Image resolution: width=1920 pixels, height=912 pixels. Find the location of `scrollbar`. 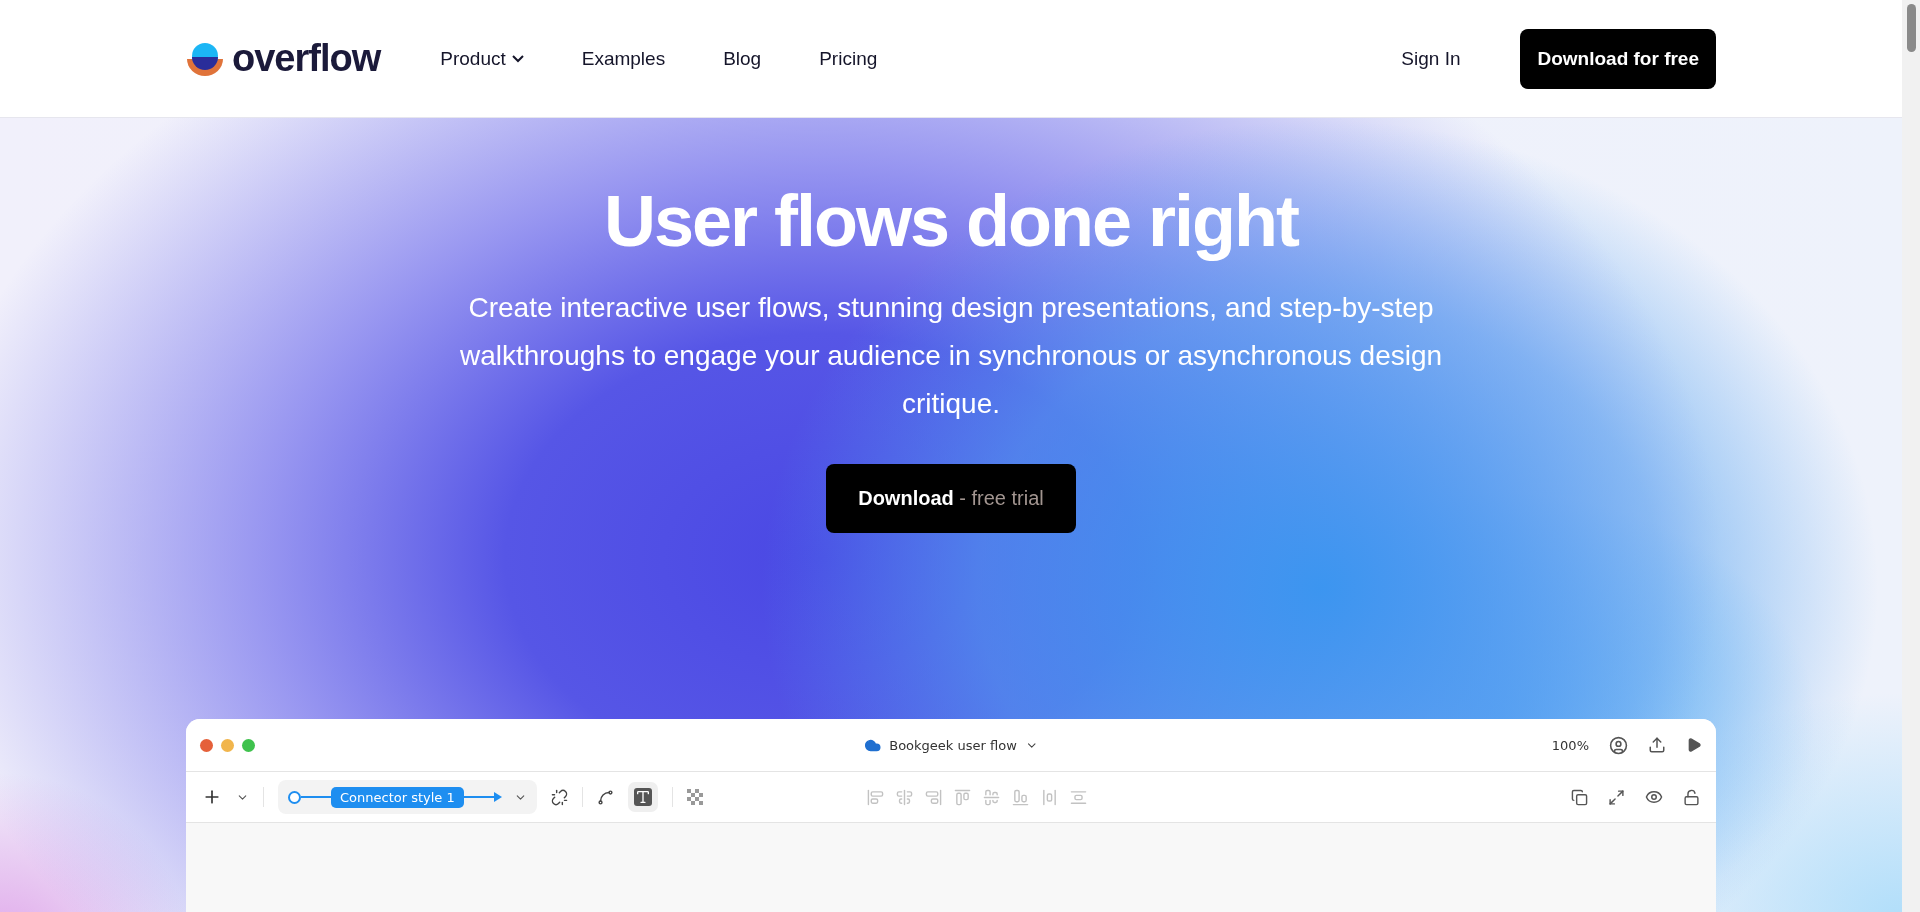

scrollbar is located at coordinates (1911, 456).